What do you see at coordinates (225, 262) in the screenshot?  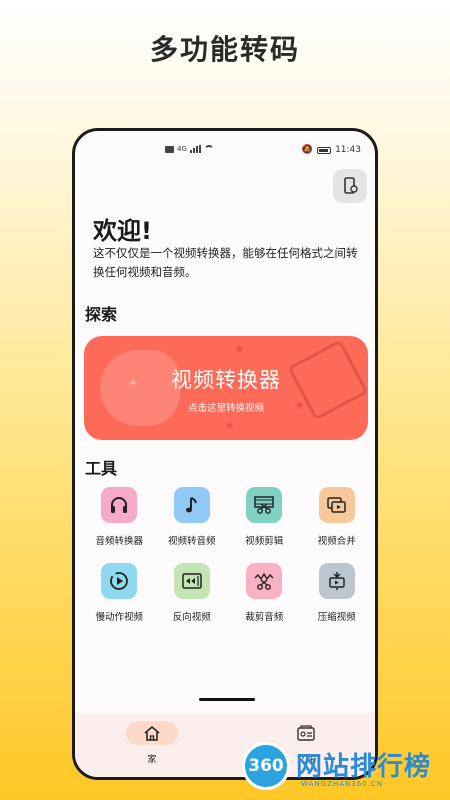 I see `intro-text: 这不仅仅是一个视频转换器，能够在任何格式之间转换任何视频和音频。` at bounding box center [225, 262].